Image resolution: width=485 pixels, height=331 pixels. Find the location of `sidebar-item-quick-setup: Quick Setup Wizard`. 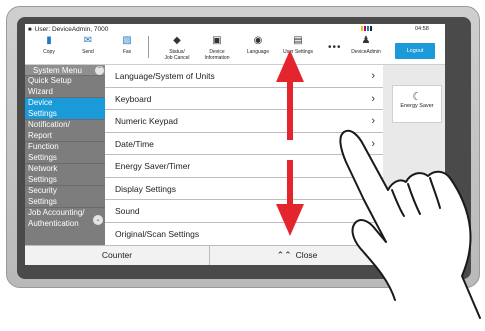

sidebar-item-quick-setup: Quick Setup Wizard is located at coordinates (65, 87).